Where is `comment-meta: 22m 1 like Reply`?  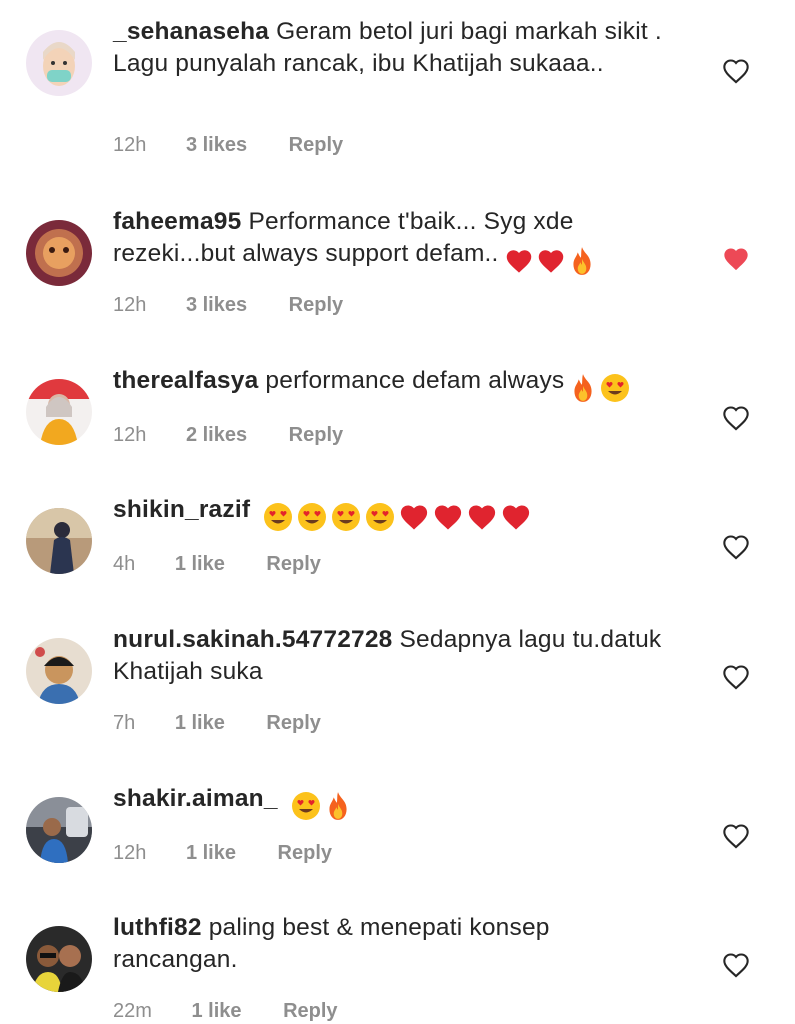 comment-meta: 22m 1 like Reply is located at coordinates (225, 1011).